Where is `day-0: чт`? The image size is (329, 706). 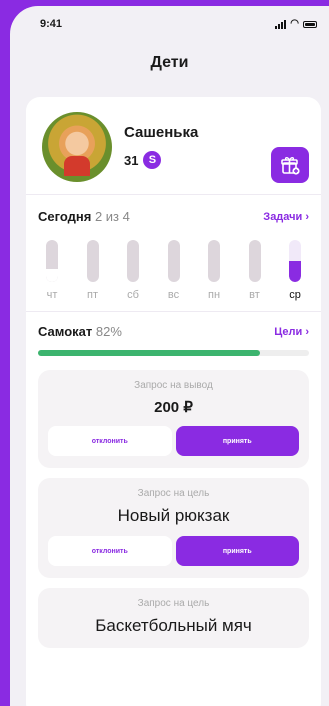 day-0: чт is located at coordinates (52, 270).